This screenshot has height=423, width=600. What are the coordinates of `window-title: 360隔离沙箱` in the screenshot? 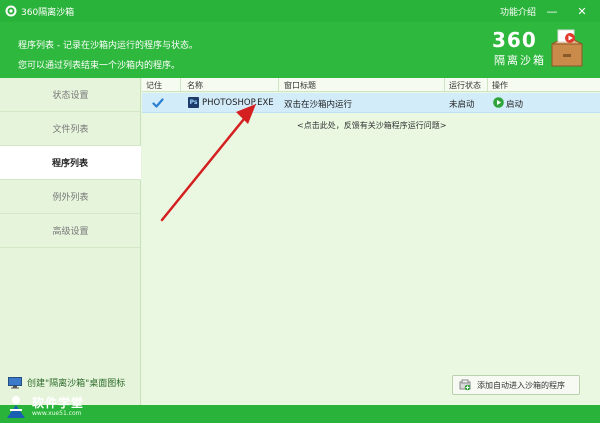 It's located at (48, 12).